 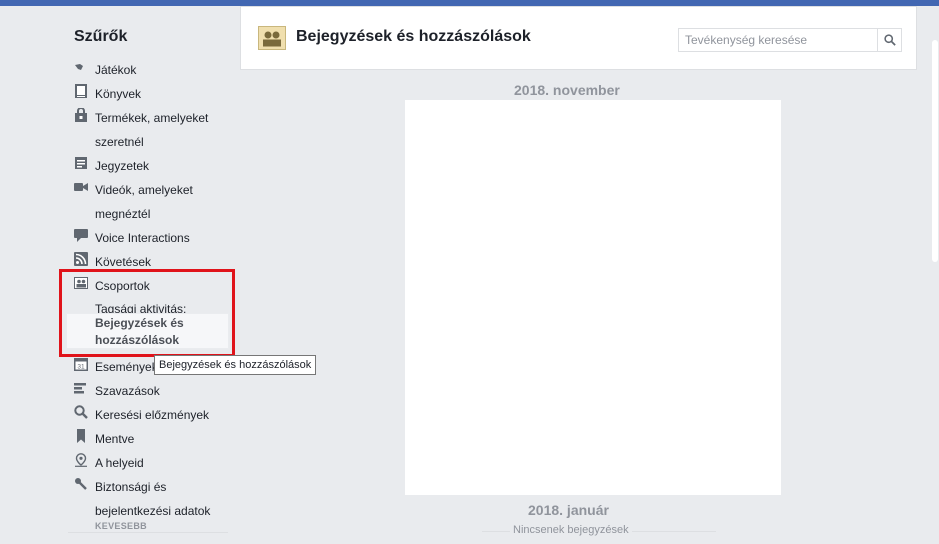 What do you see at coordinates (154, 70) in the screenshot?
I see `sidebar-item-games: Játékok` at bounding box center [154, 70].